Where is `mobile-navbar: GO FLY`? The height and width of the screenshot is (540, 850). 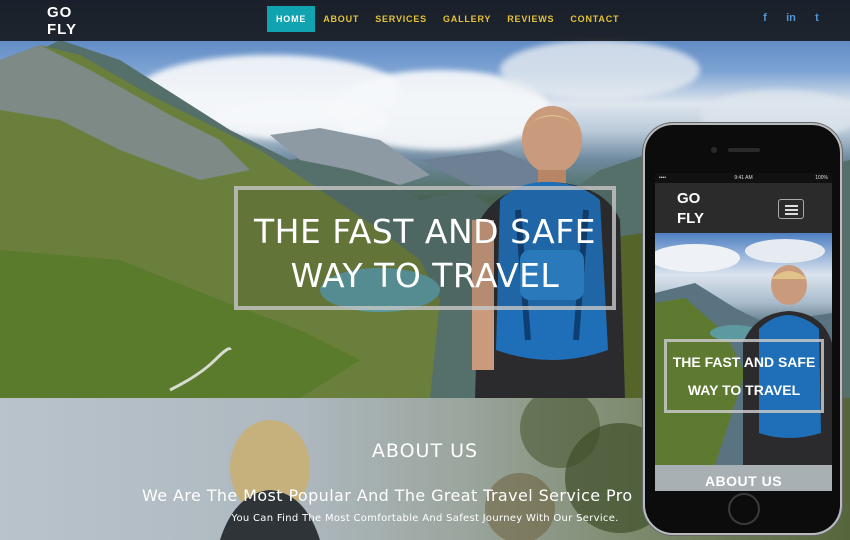
mobile-navbar: GO FLY is located at coordinates (743, 208).